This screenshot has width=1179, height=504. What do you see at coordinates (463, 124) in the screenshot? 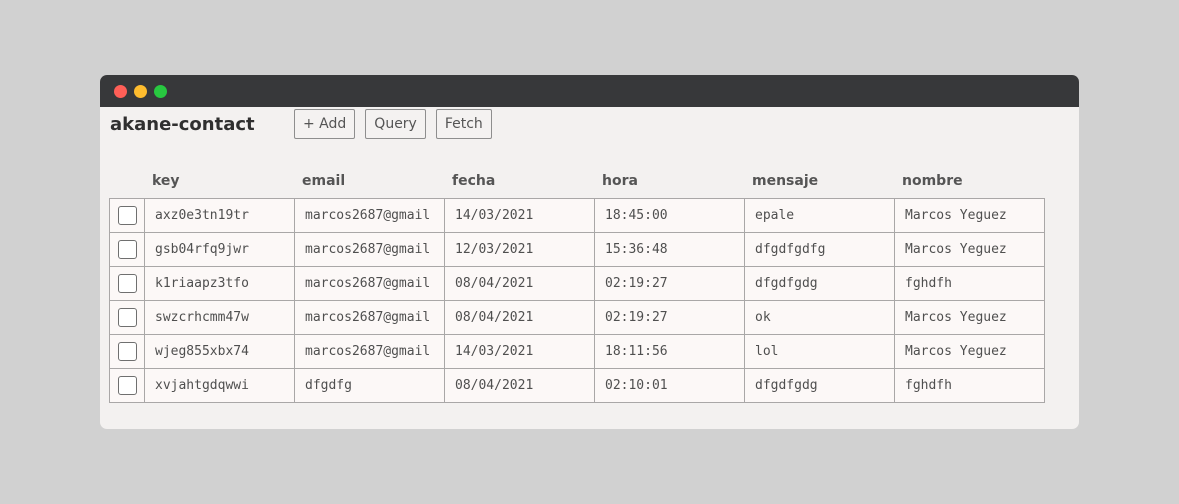
I see `fetch-button: Fetch` at bounding box center [463, 124].